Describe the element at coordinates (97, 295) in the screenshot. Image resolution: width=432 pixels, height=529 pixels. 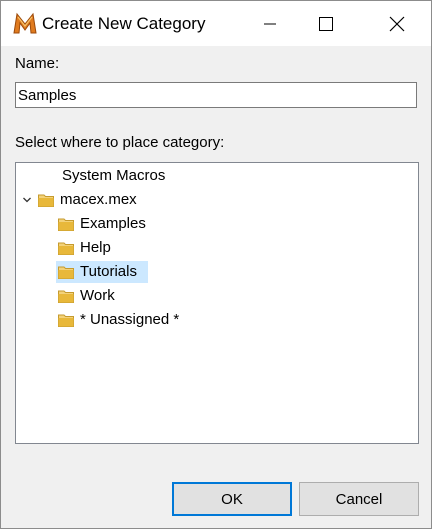
I see `tree-item-label: Work` at that location.